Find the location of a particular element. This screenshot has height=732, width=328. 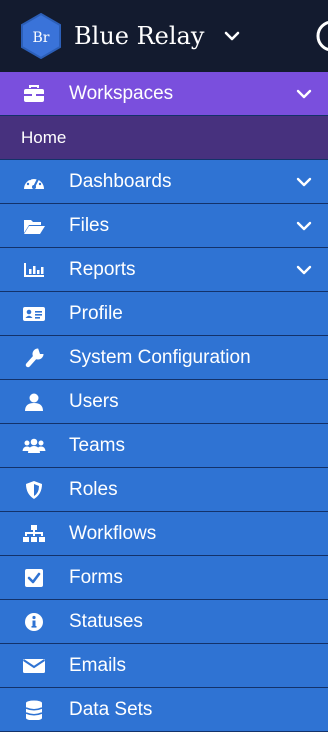

user-icon is located at coordinates (34, 402).